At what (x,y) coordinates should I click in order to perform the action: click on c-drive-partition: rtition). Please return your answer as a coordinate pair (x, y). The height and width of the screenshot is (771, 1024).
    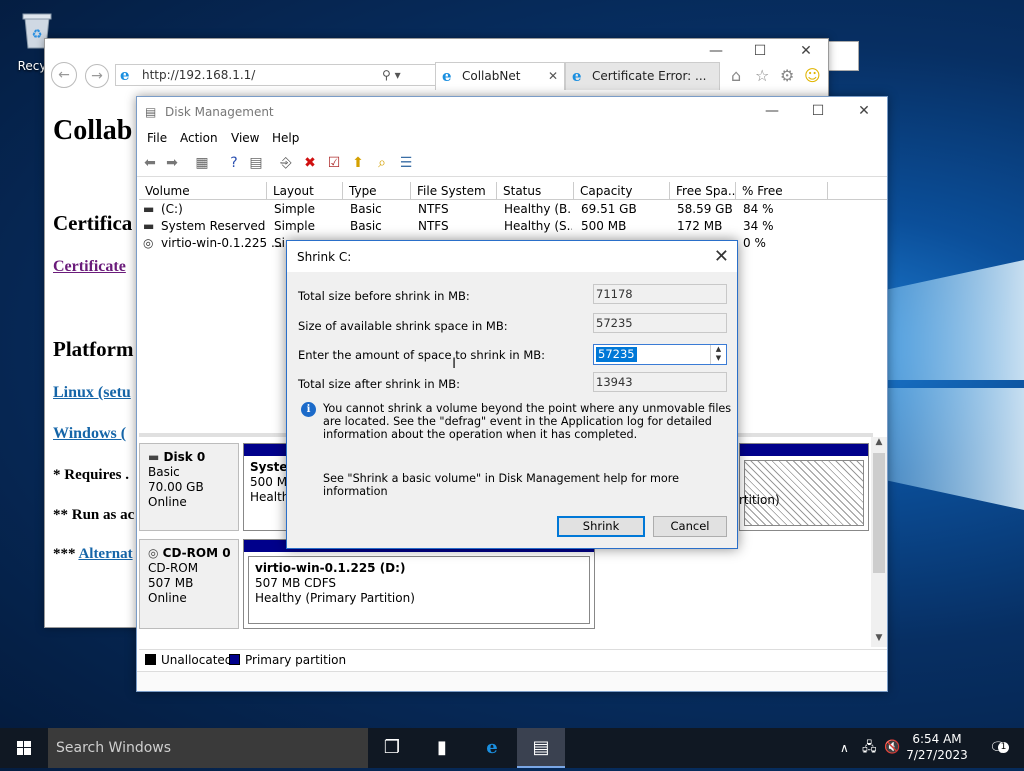
    Looking at the image, I should click on (804, 487).